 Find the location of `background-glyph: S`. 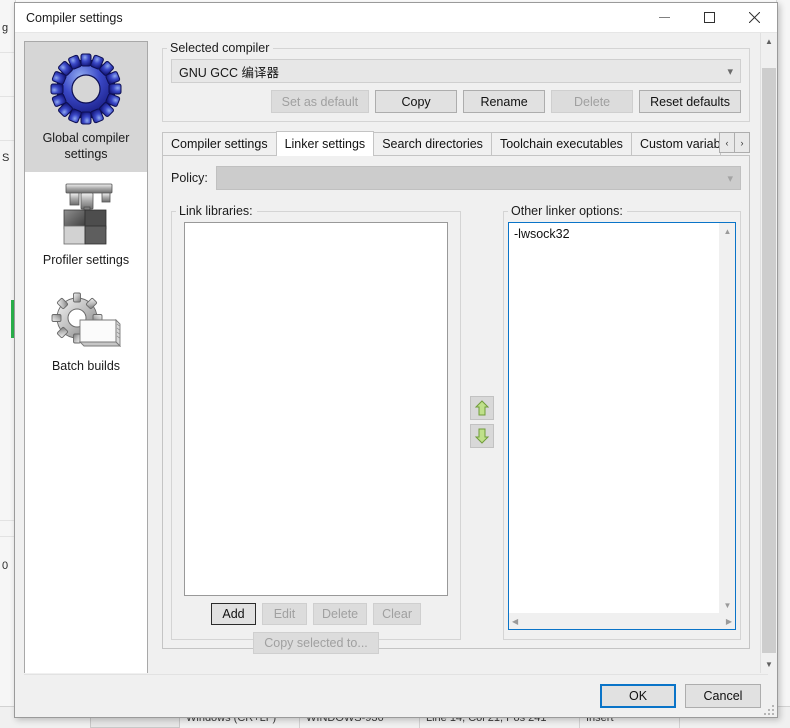

background-glyph: S is located at coordinates (6, 158).